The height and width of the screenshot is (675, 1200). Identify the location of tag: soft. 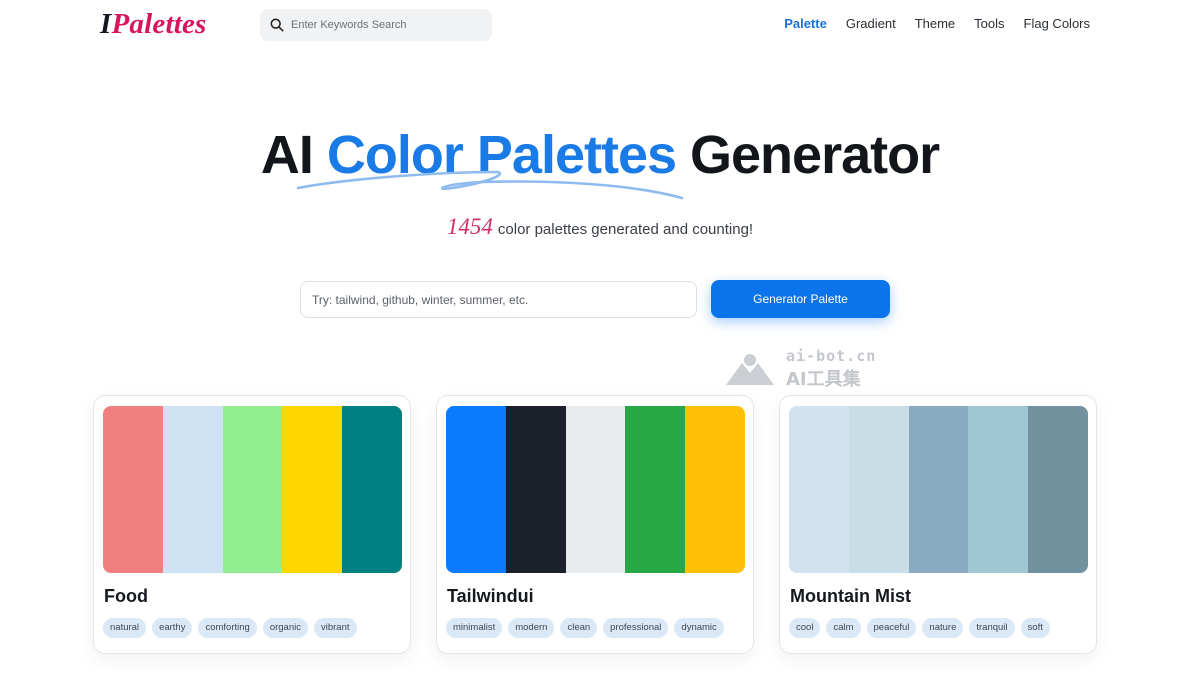
(1035, 628).